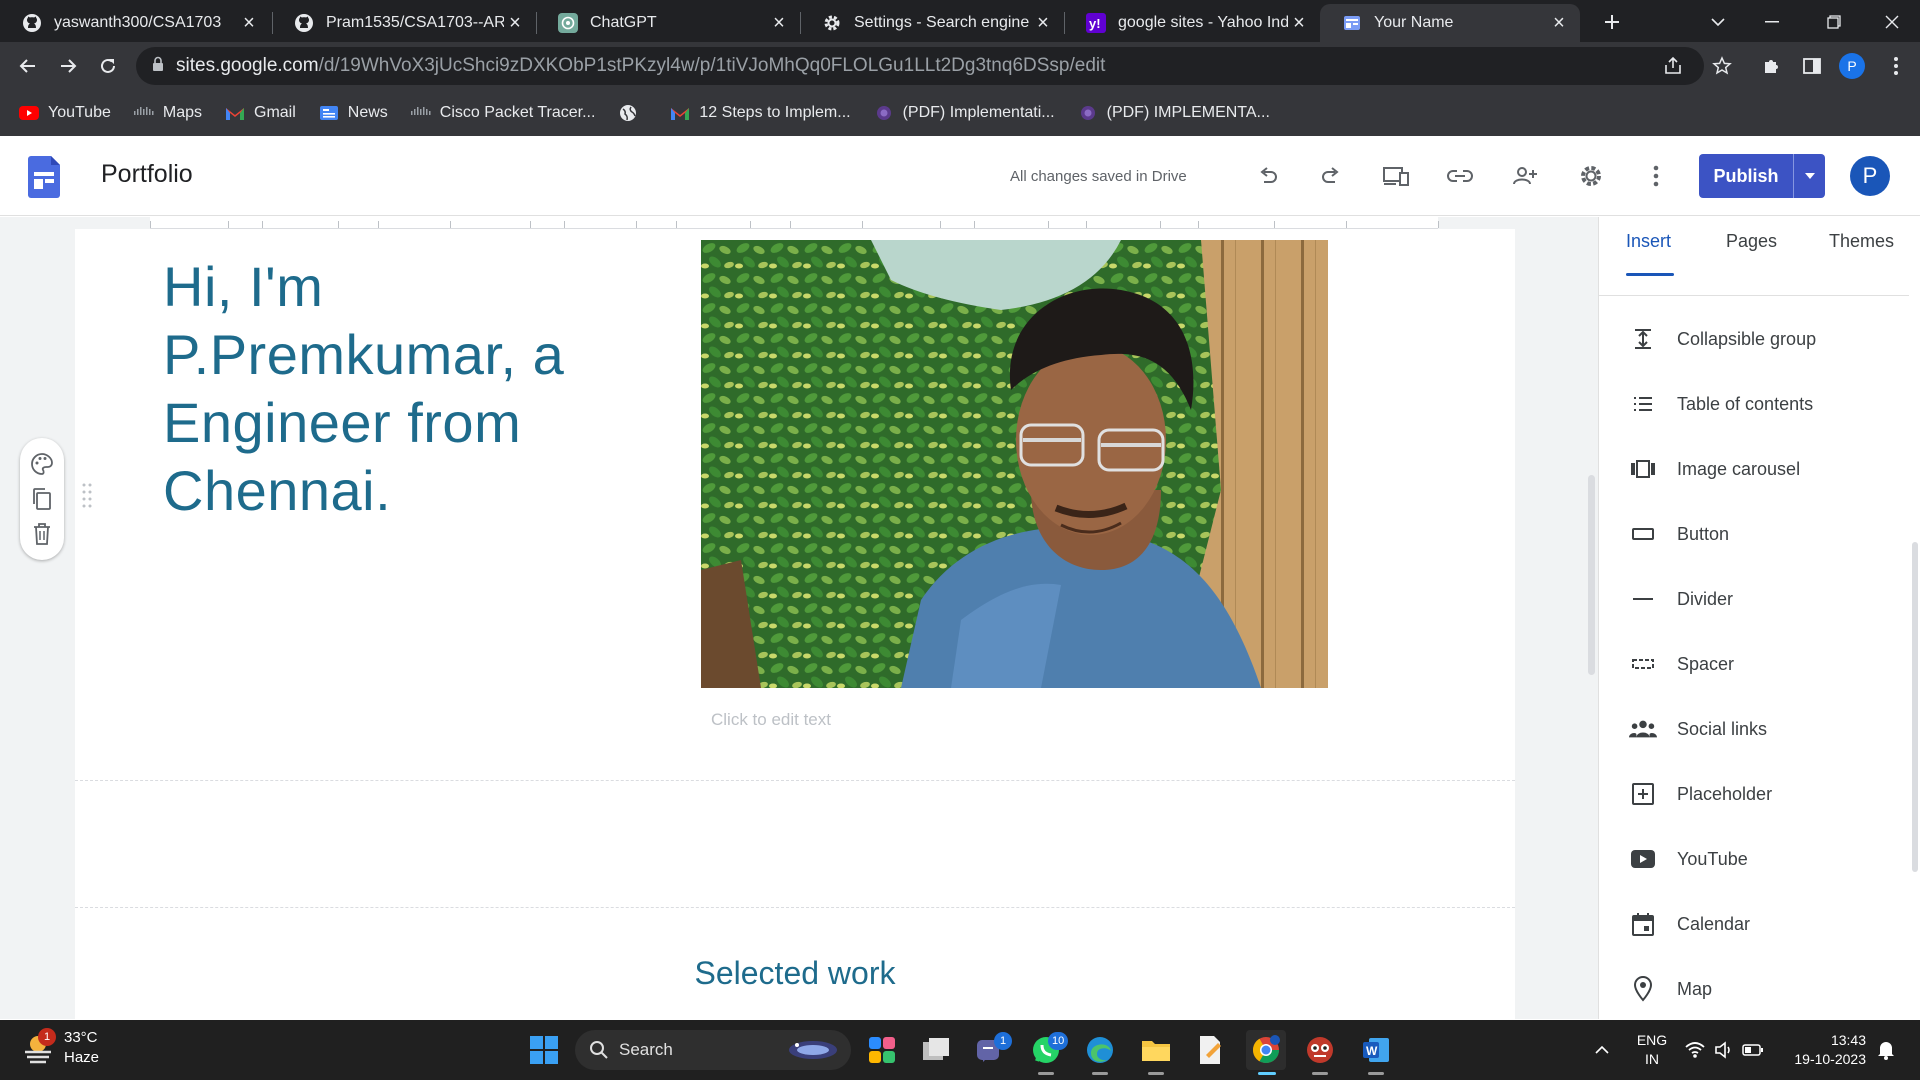  What do you see at coordinates (1746, 175) in the screenshot?
I see `publish-label: Publish` at bounding box center [1746, 175].